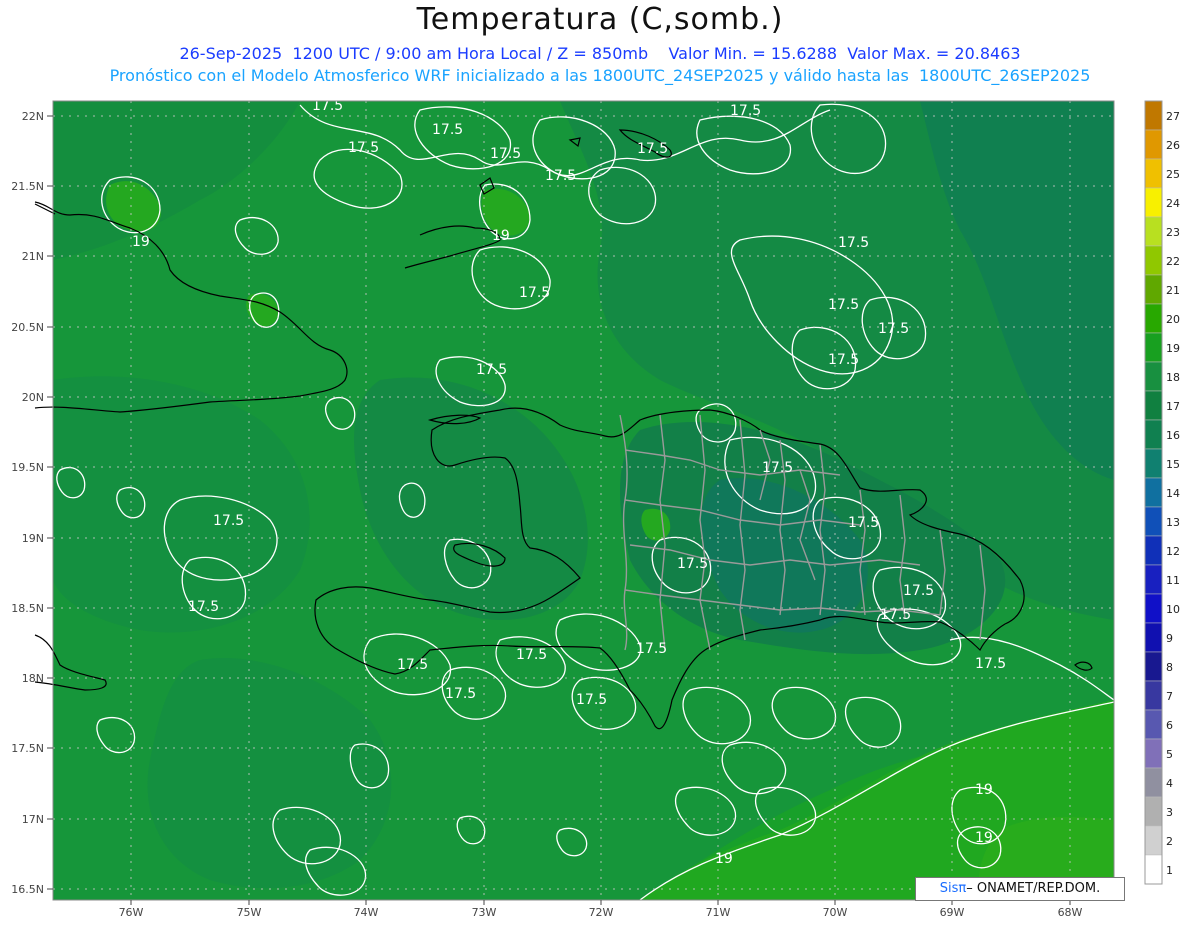  What do you see at coordinates (27, 748) in the screenshot?
I see `lat-label: 17.5N` at bounding box center [27, 748].